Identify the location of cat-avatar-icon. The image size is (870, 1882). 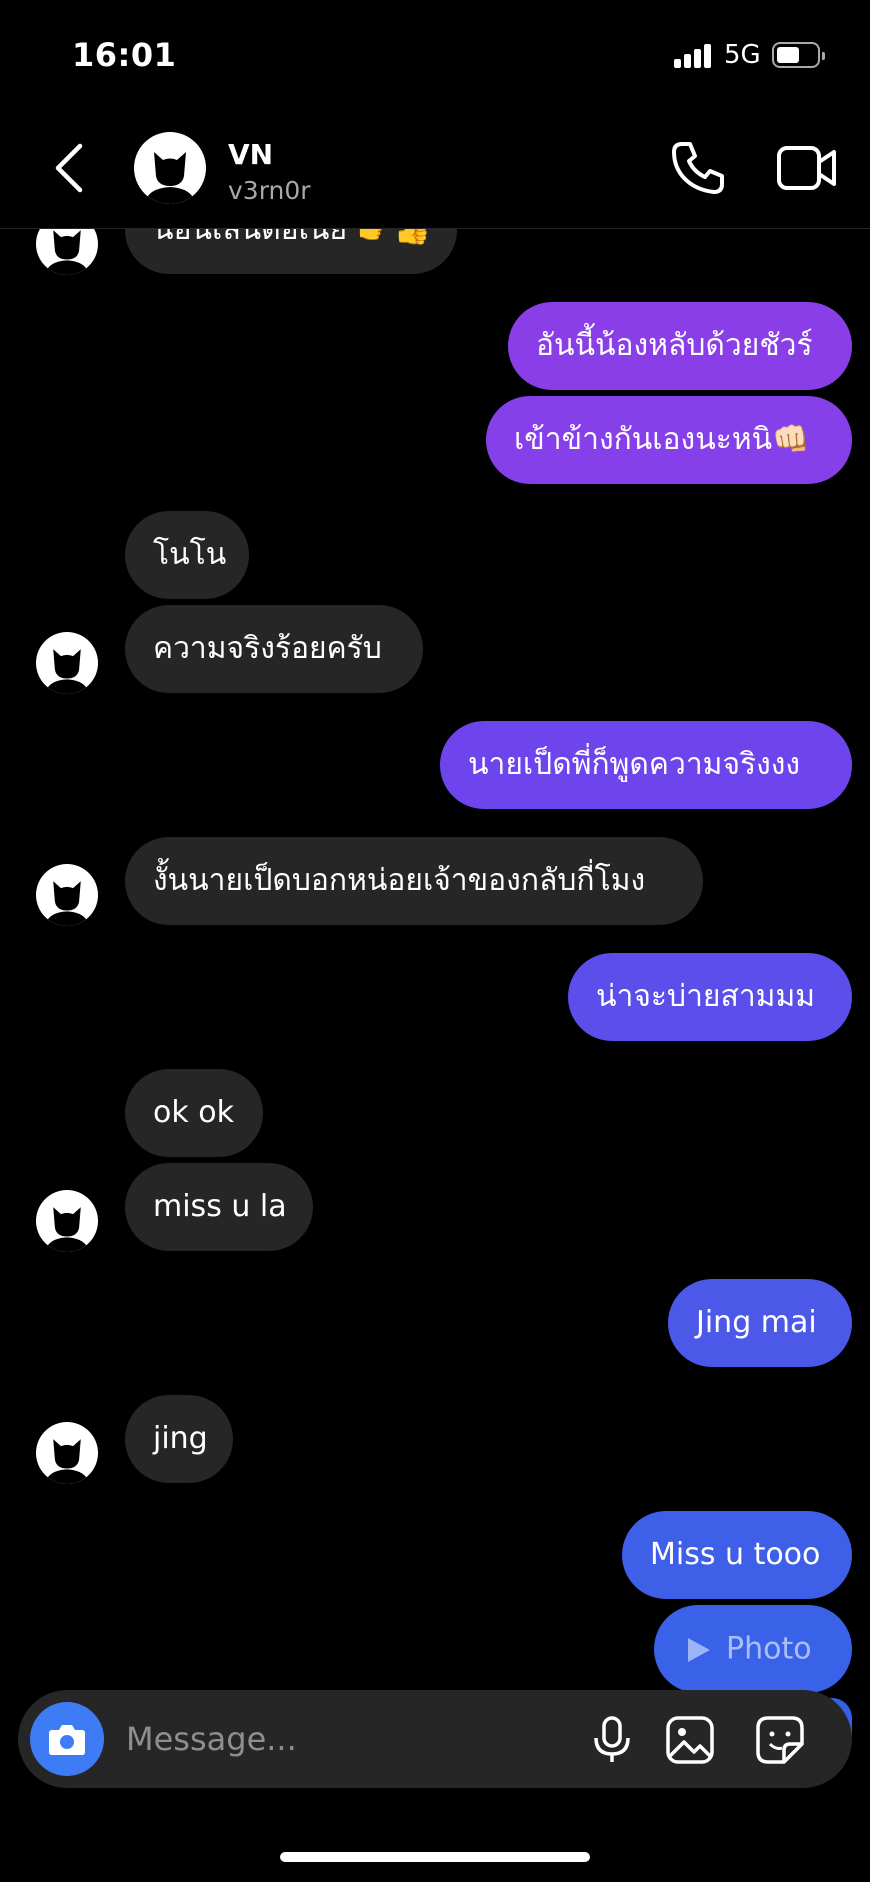
(170, 178).